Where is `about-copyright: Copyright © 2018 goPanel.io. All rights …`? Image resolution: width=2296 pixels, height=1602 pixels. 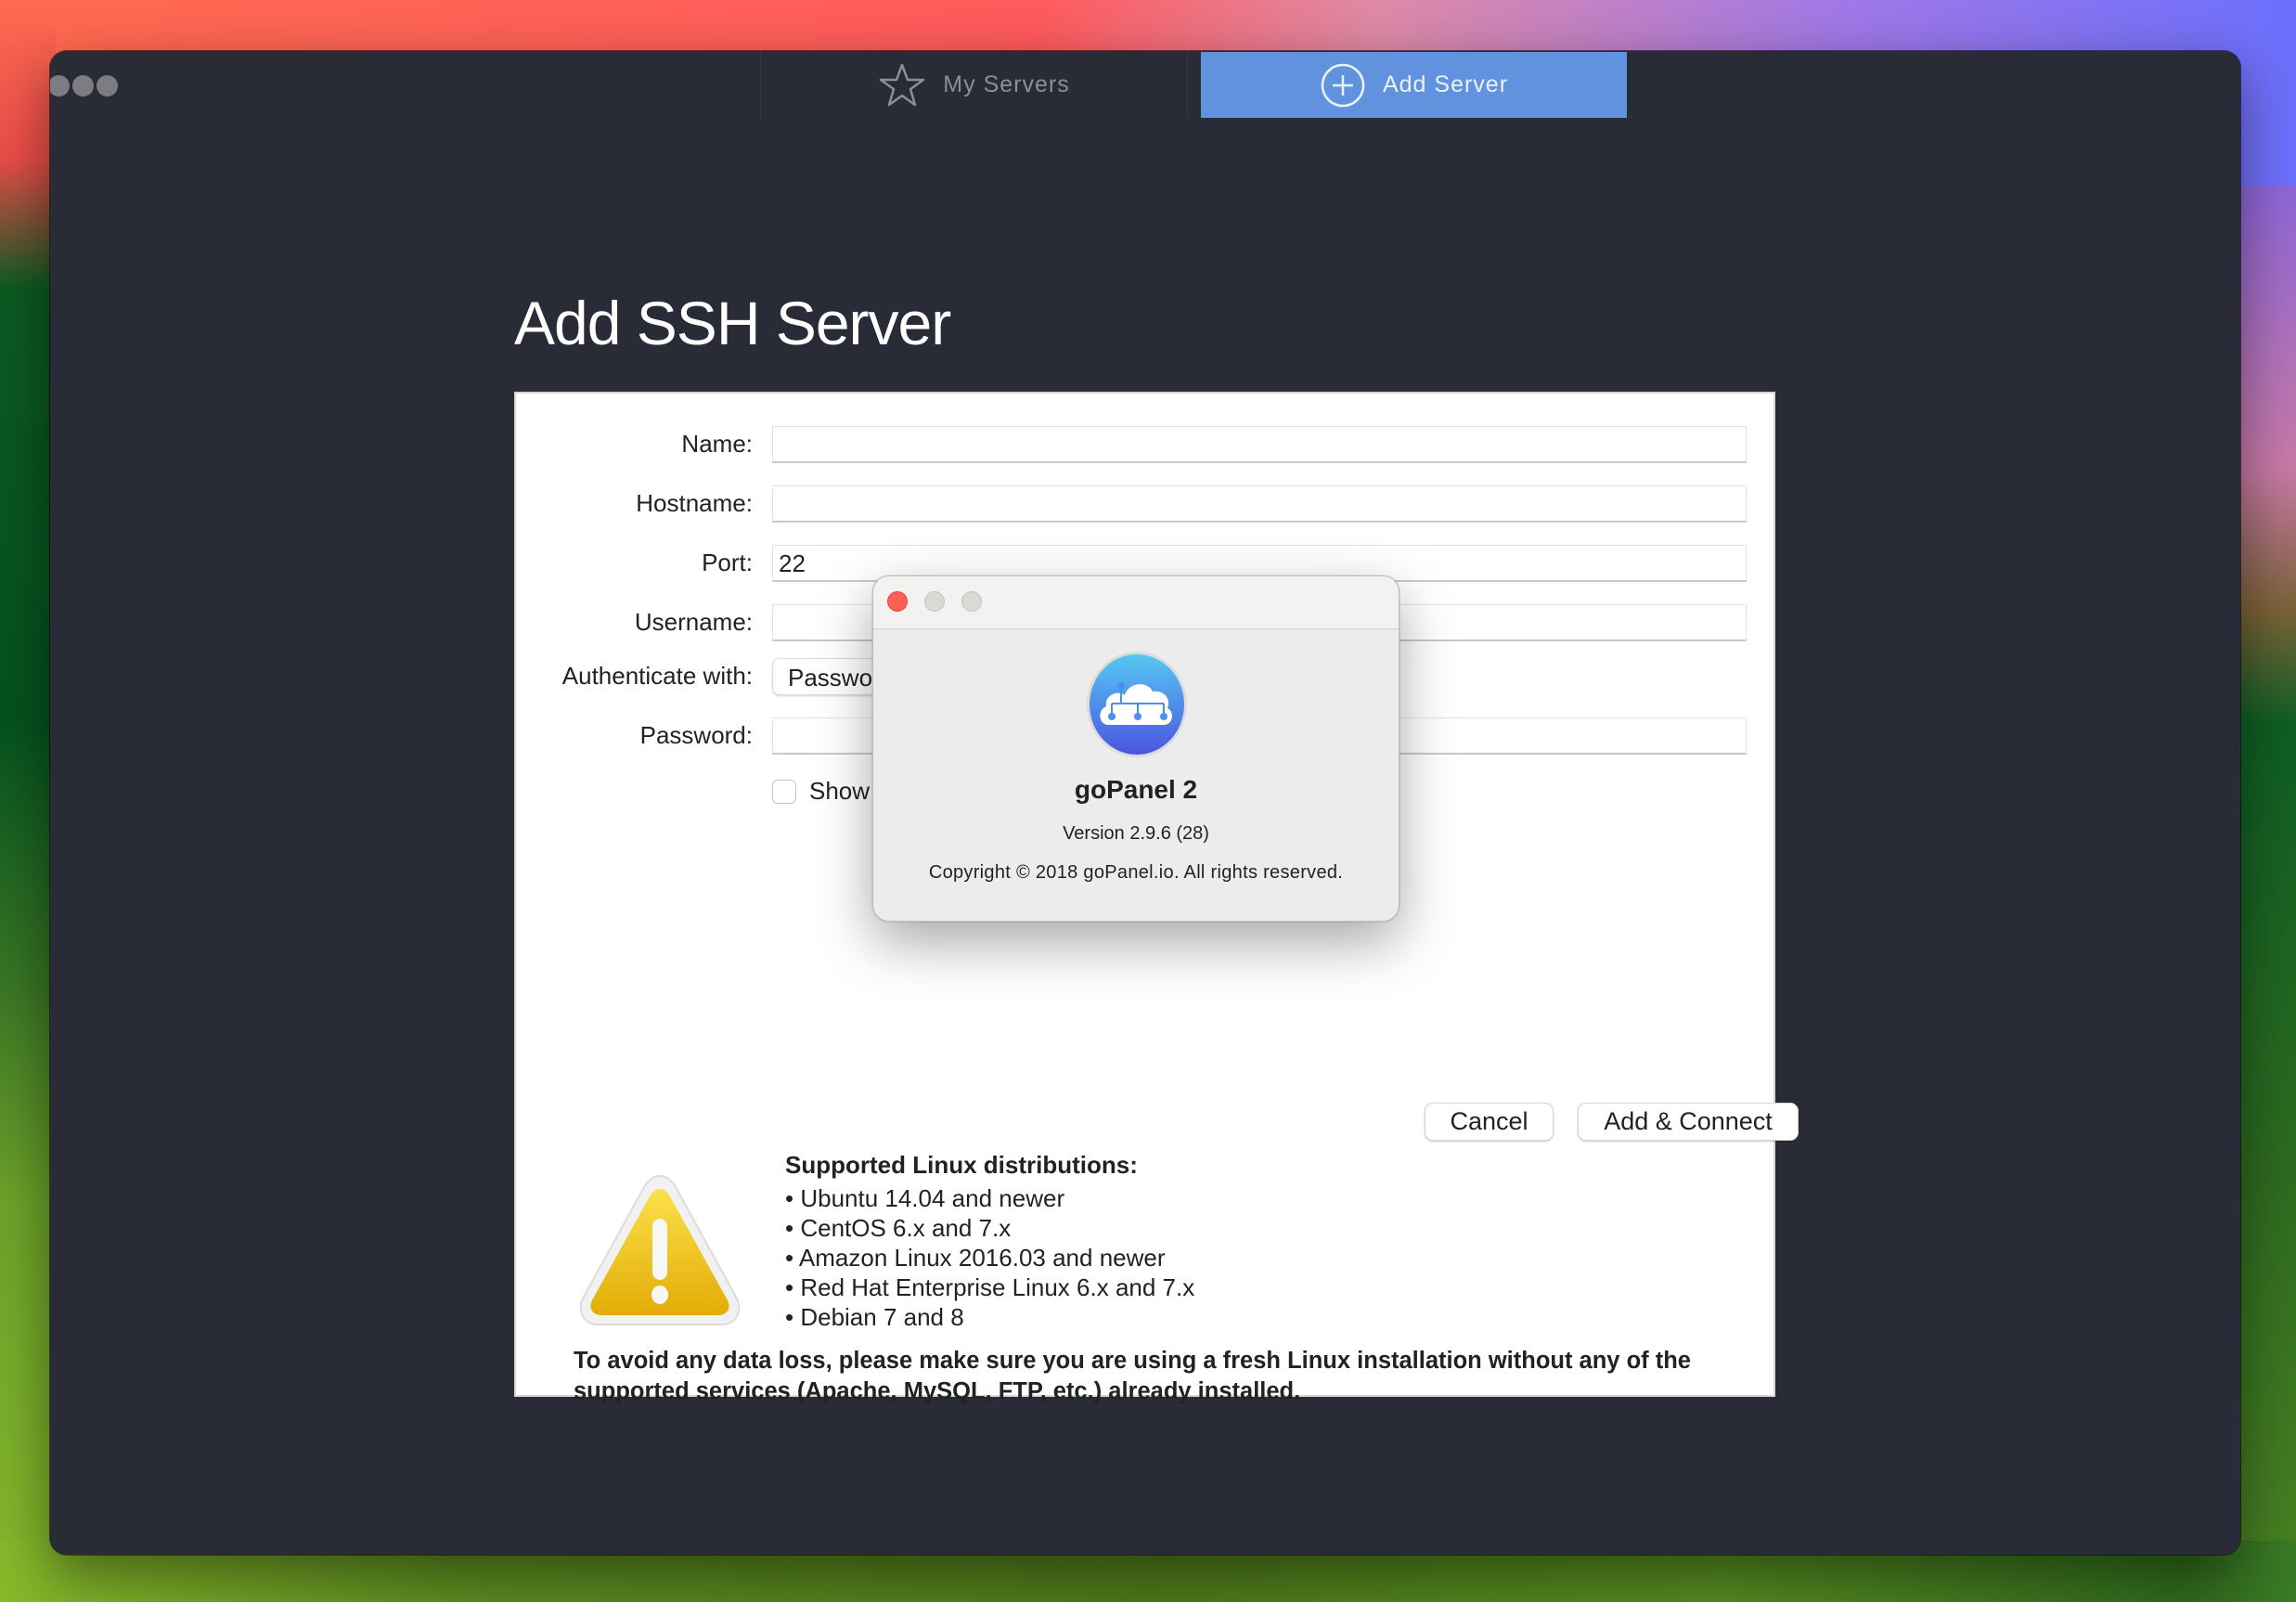
about-copyright: Copyright © 2018 goPanel.io. All rights … is located at coordinates (1136, 872).